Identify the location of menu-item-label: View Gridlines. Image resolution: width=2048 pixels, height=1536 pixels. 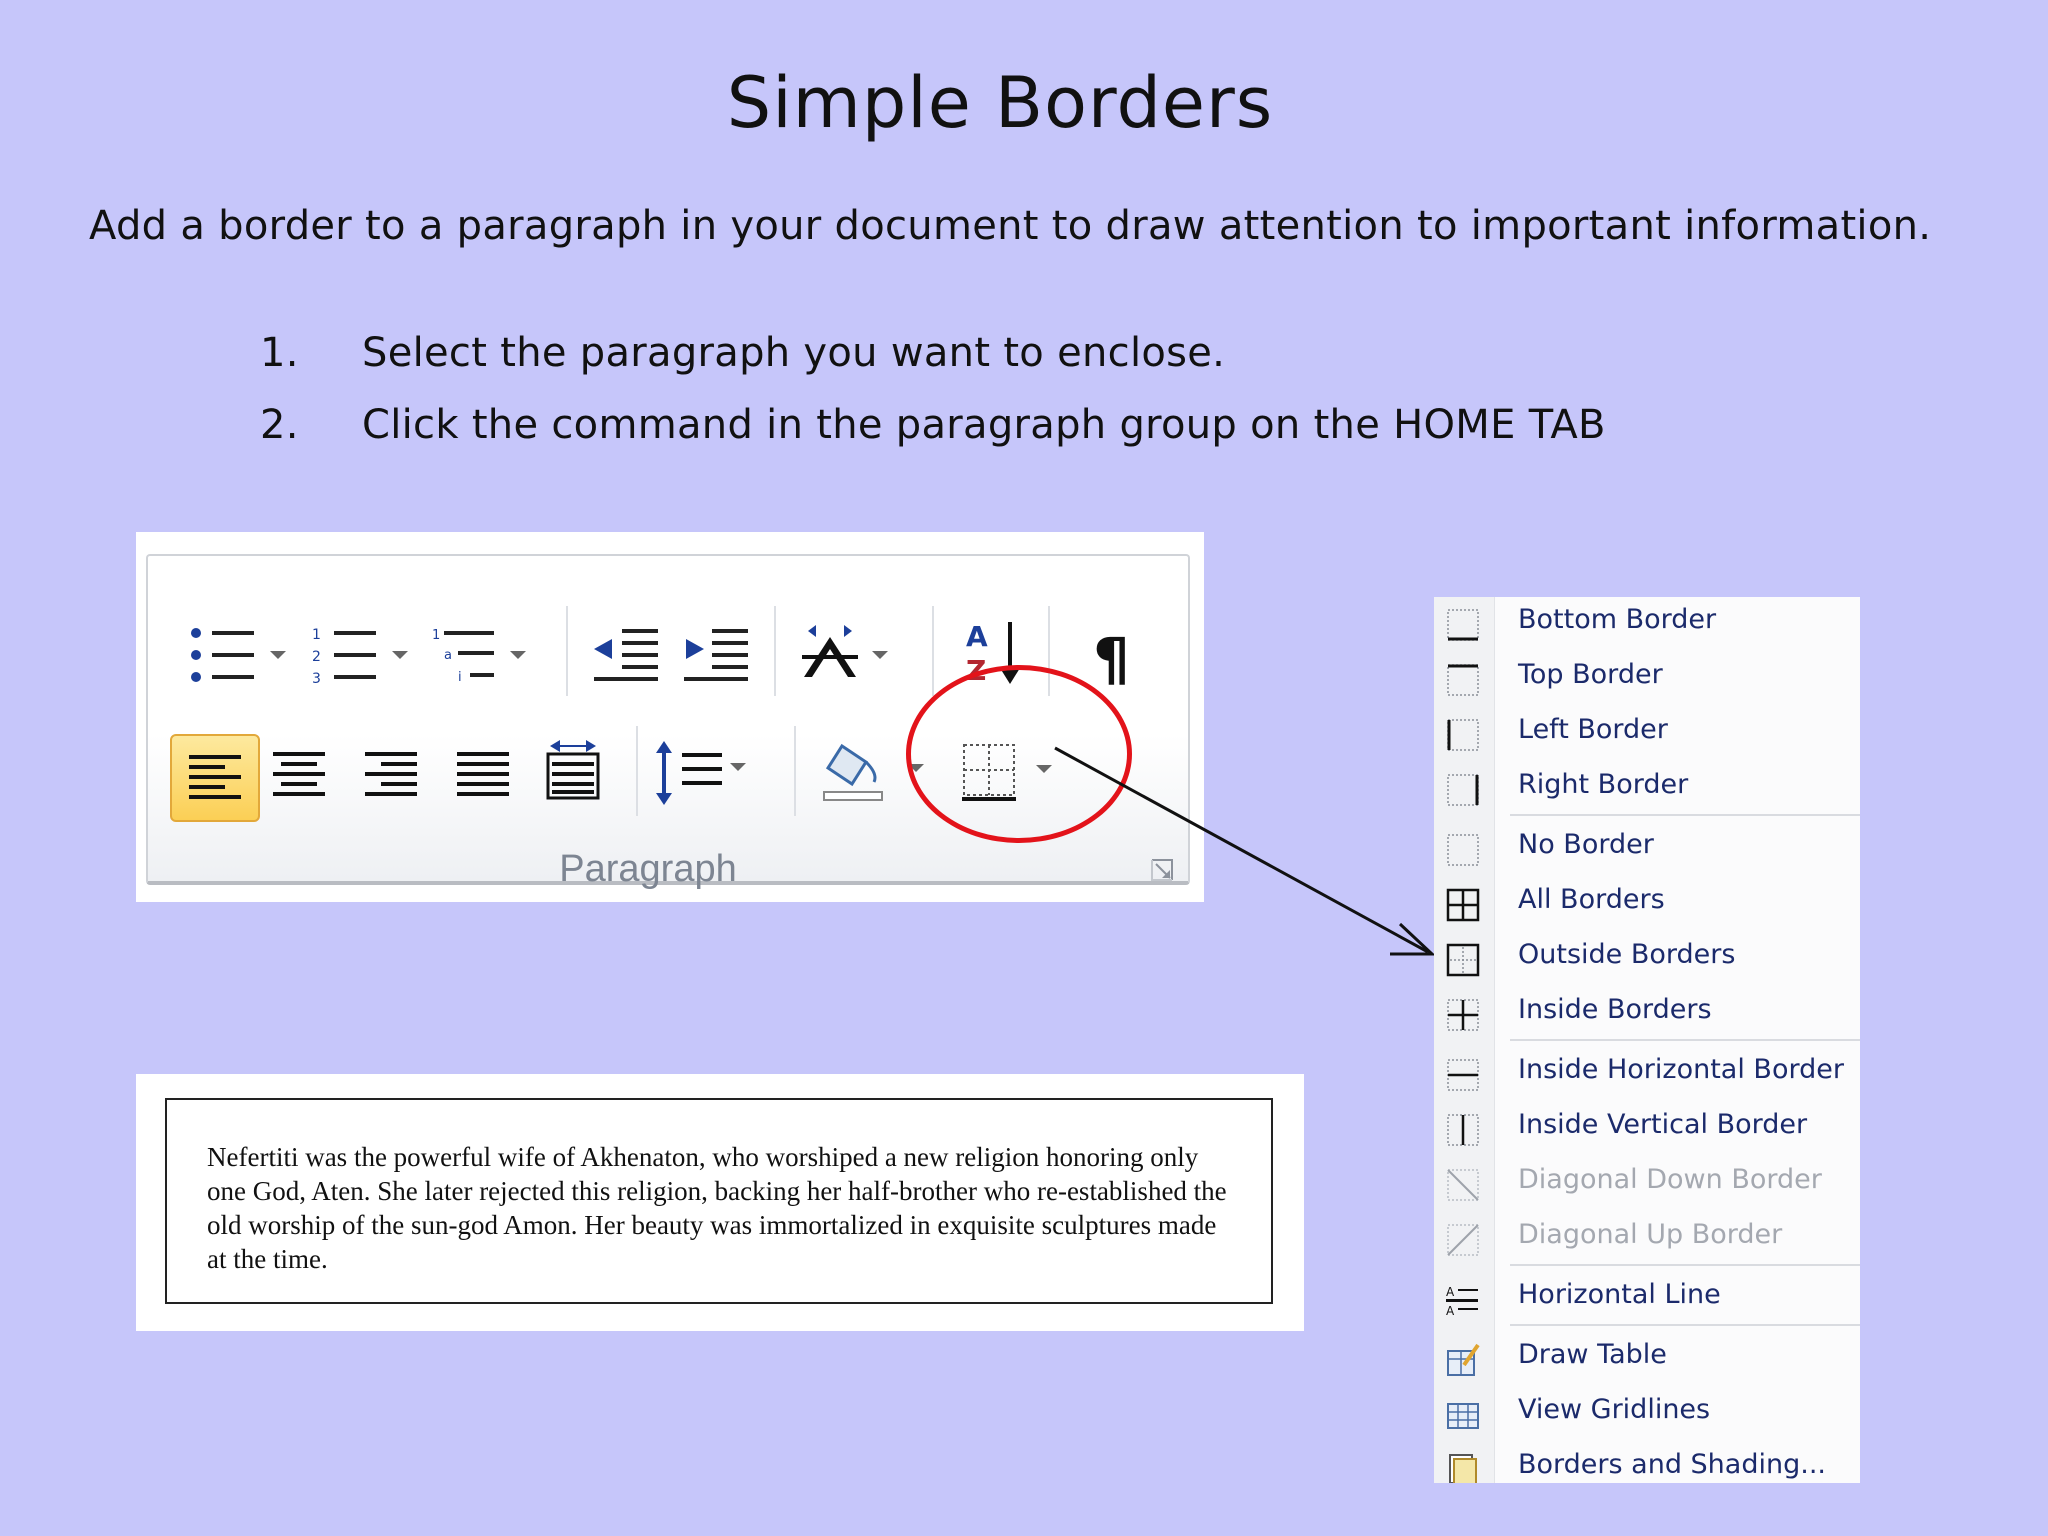
(1614, 1409).